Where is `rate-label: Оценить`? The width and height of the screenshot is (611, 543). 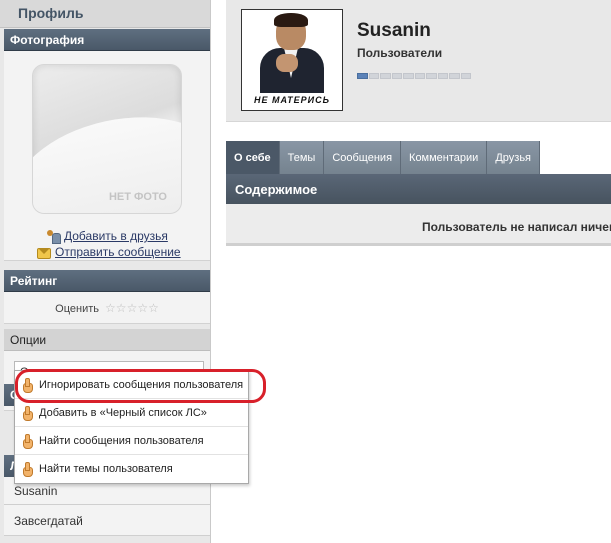
rate-label: Оценить is located at coordinates (77, 309).